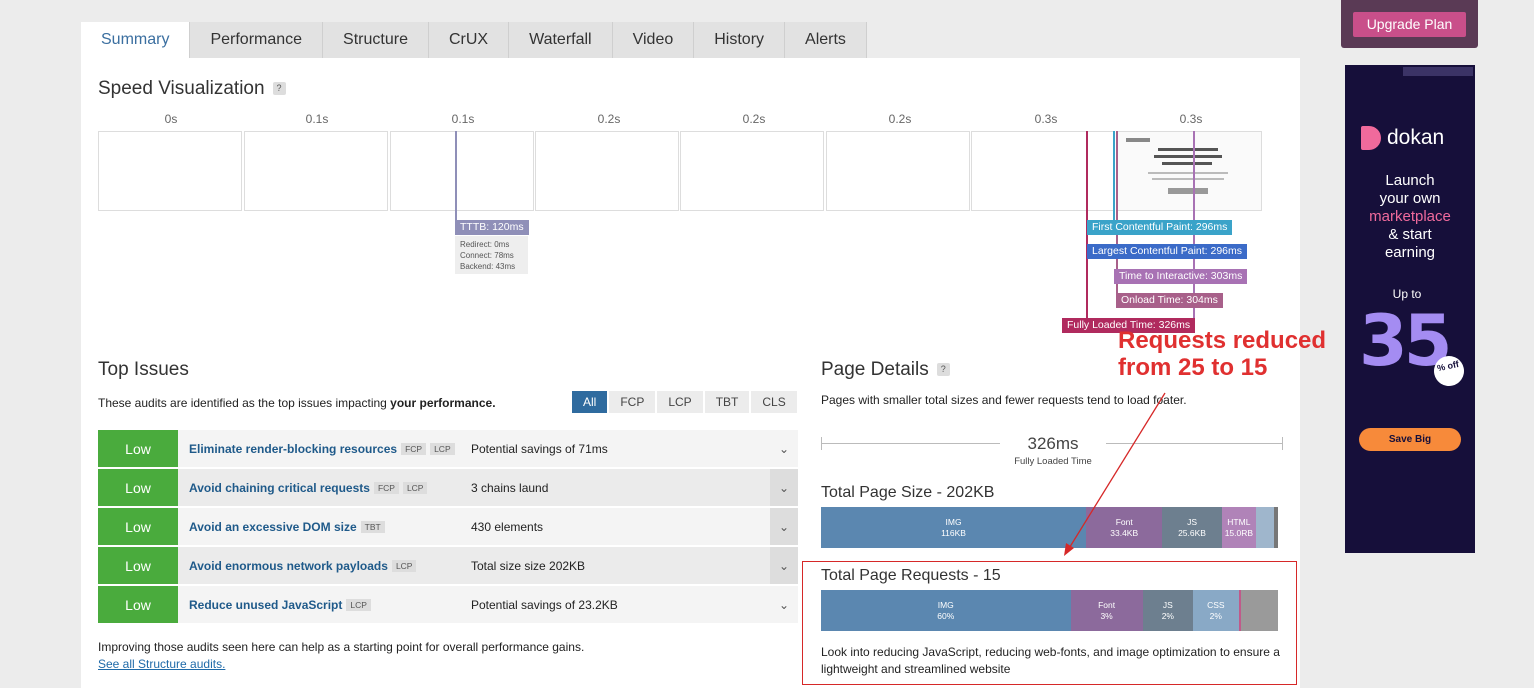 The image size is (1534, 688). I want to click on ad-line: Launch, so click(1410, 180).